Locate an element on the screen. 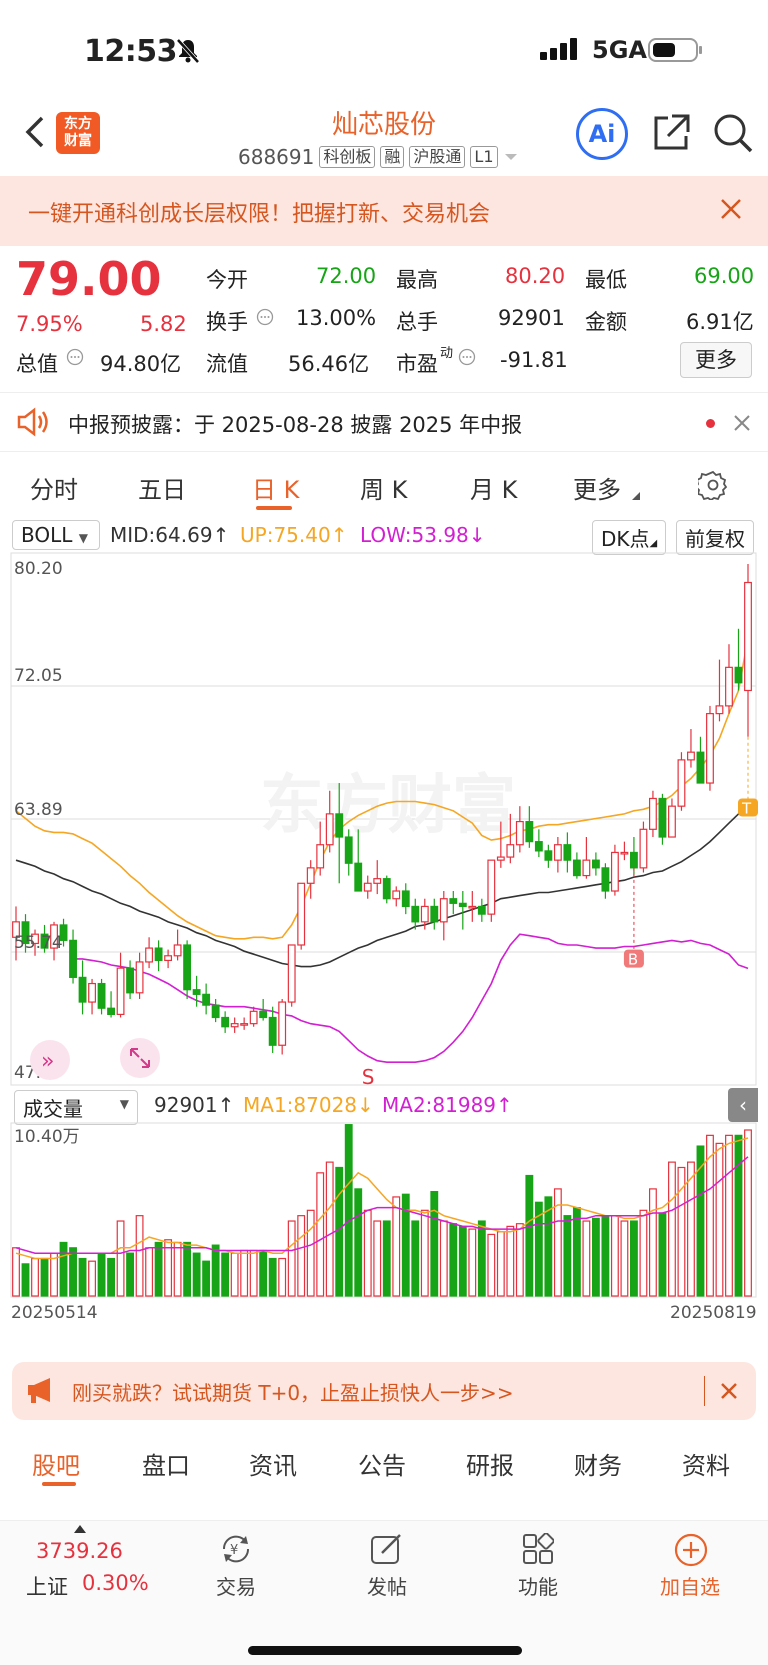 This screenshot has height=1665, width=768. x-start-date: 20250514 is located at coordinates (54, 1312).